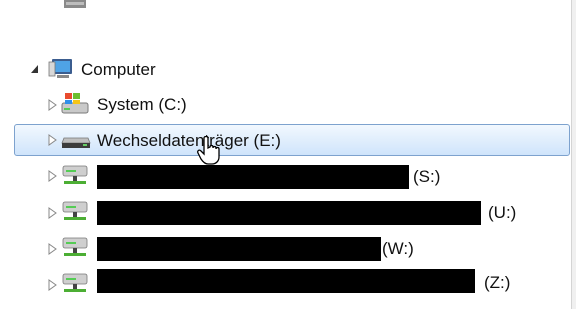  I want to click on tree-item-label: (U:), so click(502, 212).